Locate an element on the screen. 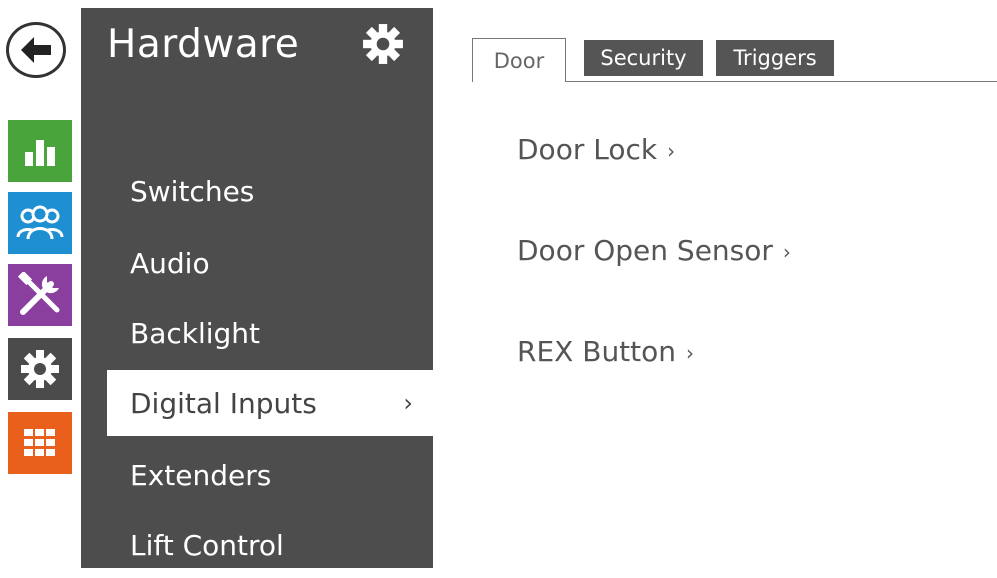  sidebar-item-label: Digital Inputs is located at coordinates (223, 403).